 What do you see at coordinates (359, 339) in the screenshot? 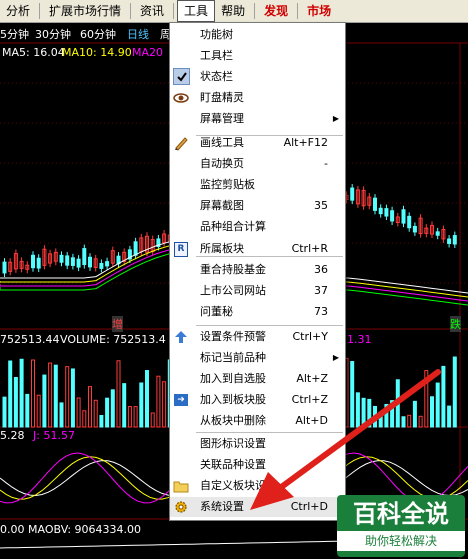
I see `volume-right-value: 1.31` at bounding box center [359, 339].